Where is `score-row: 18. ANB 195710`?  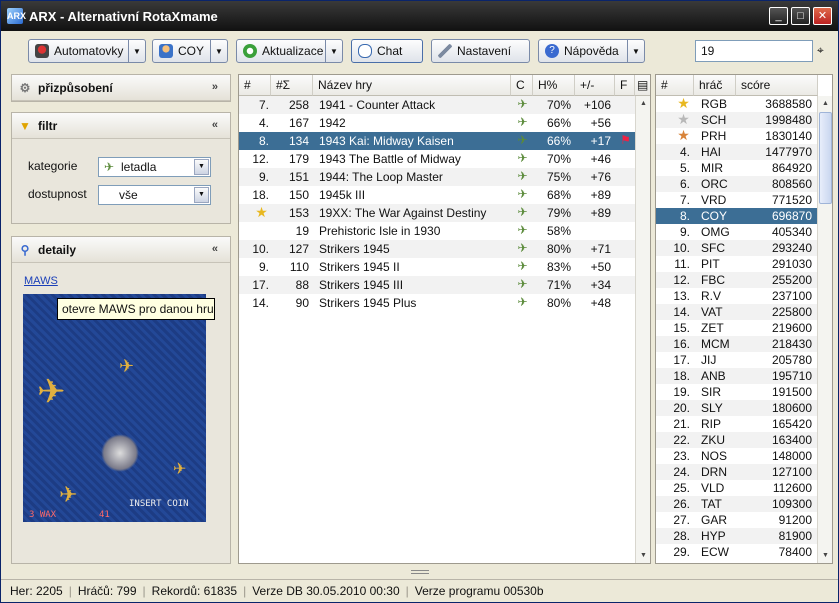 score-row: 18. ANB 195710 is located at coordinates (736, 376).